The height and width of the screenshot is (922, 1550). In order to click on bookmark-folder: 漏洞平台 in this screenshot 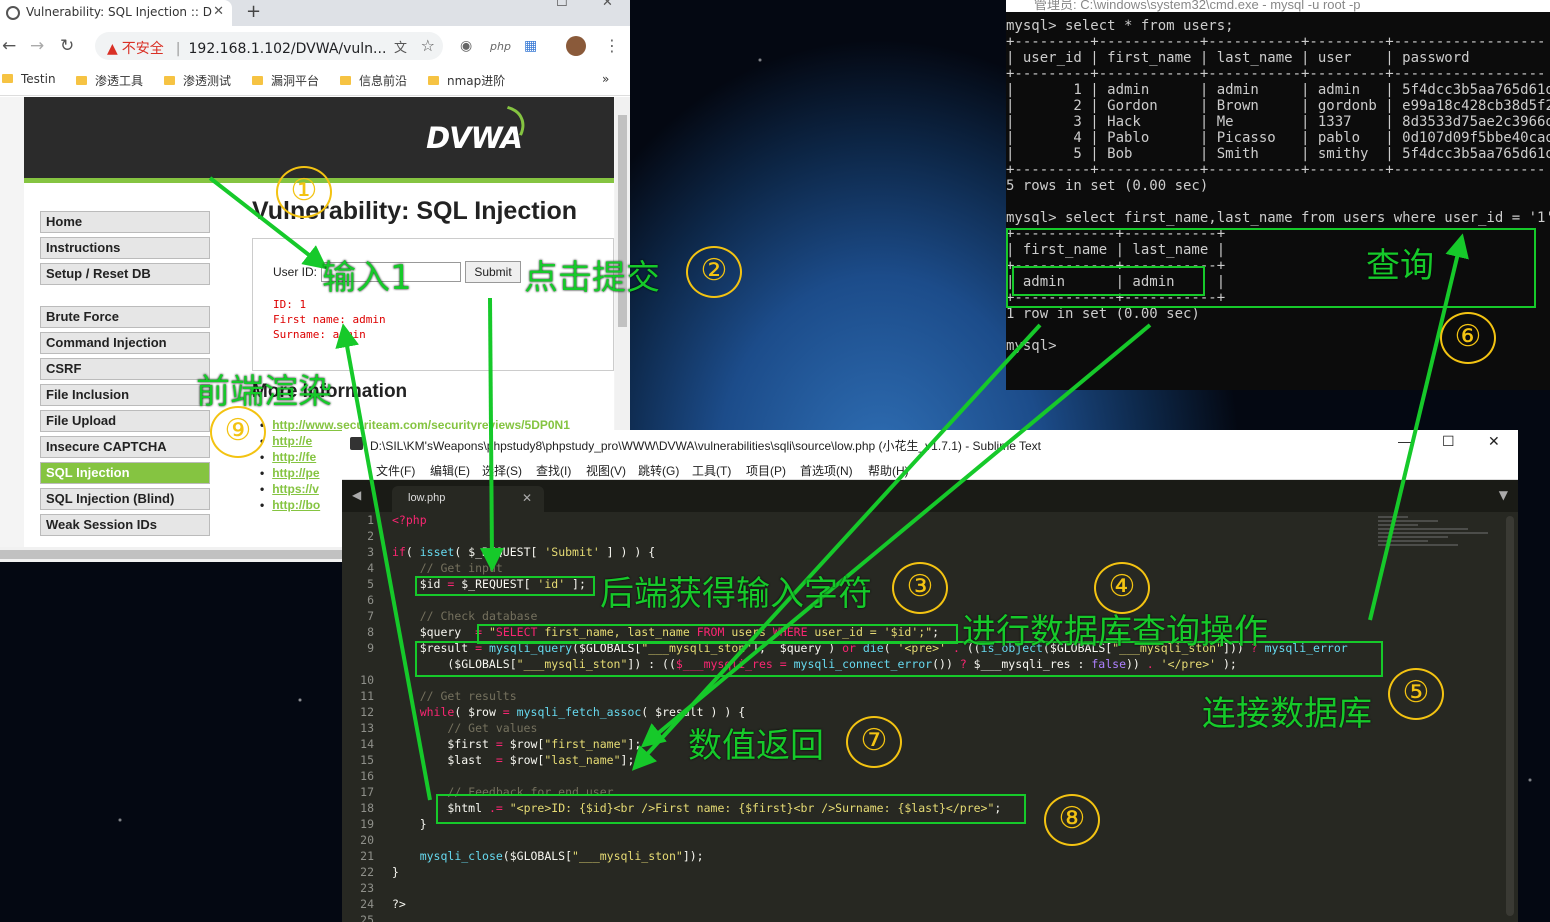, I will do `click(285, 80)`.